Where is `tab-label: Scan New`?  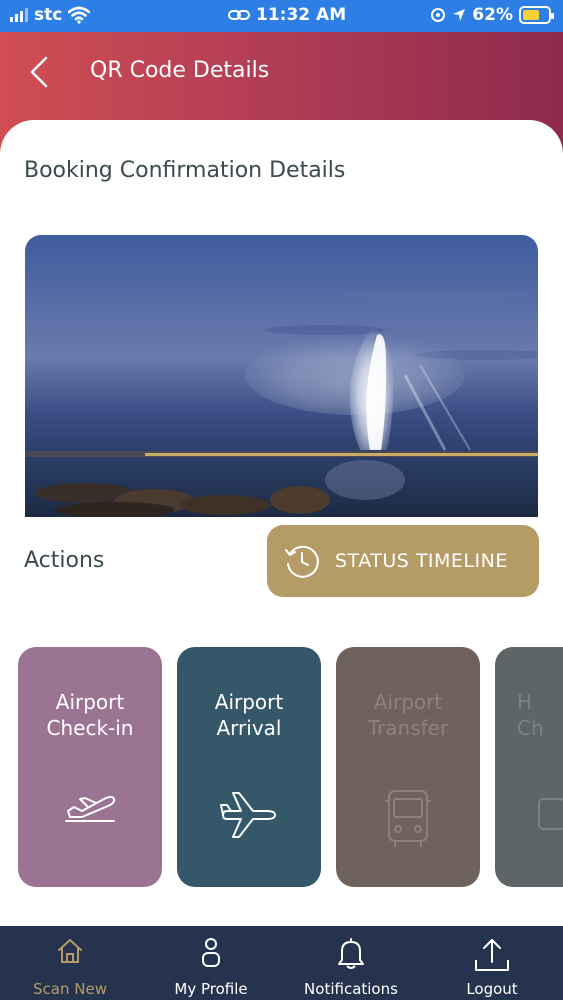 tab-label: Scan New is located at coordinates (70, 989).